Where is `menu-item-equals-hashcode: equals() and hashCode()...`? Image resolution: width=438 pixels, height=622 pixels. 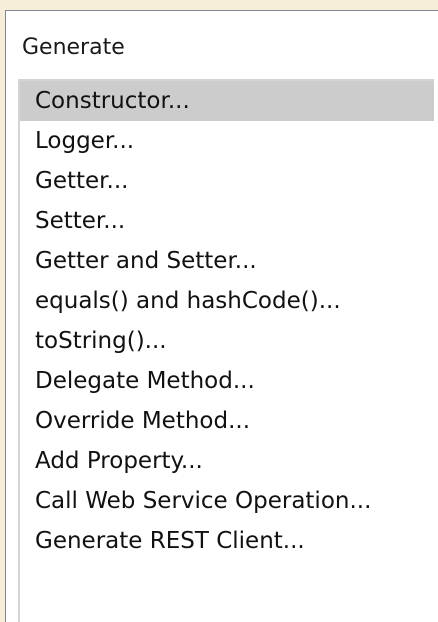 menu-item-equals-hashcode: equals() and hashCode()... is located at coordinates (227, 301).